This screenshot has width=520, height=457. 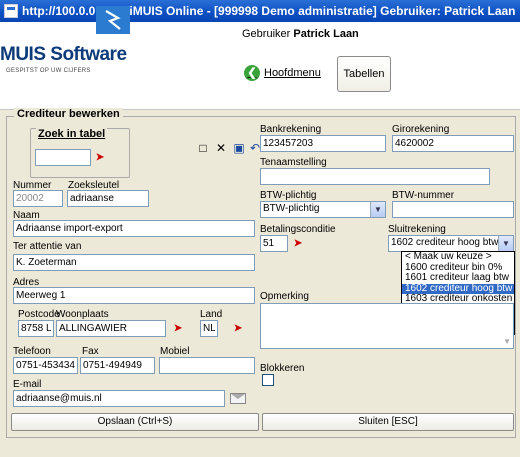 What do you see at coordinates (134, 262) in the screenshot?
I see `ter-attentie-field` at bounding box center [134, 262].